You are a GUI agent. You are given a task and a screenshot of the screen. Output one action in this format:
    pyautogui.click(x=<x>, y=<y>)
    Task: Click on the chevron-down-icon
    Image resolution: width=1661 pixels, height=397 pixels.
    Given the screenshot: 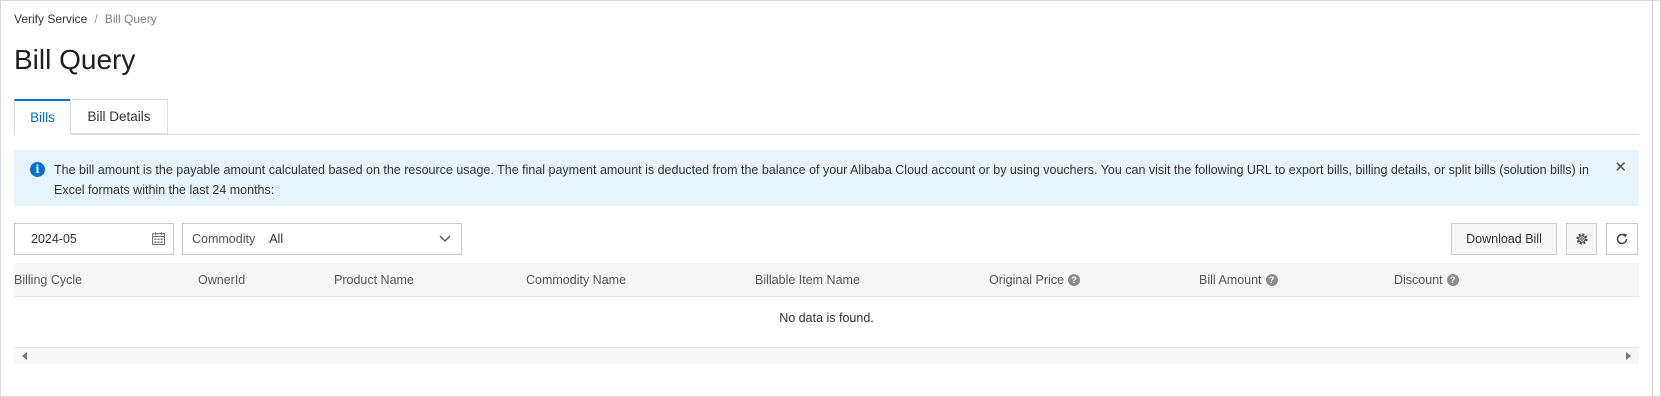 What is the action you would take?
    pyautogui.click(x=445, y=238)
    